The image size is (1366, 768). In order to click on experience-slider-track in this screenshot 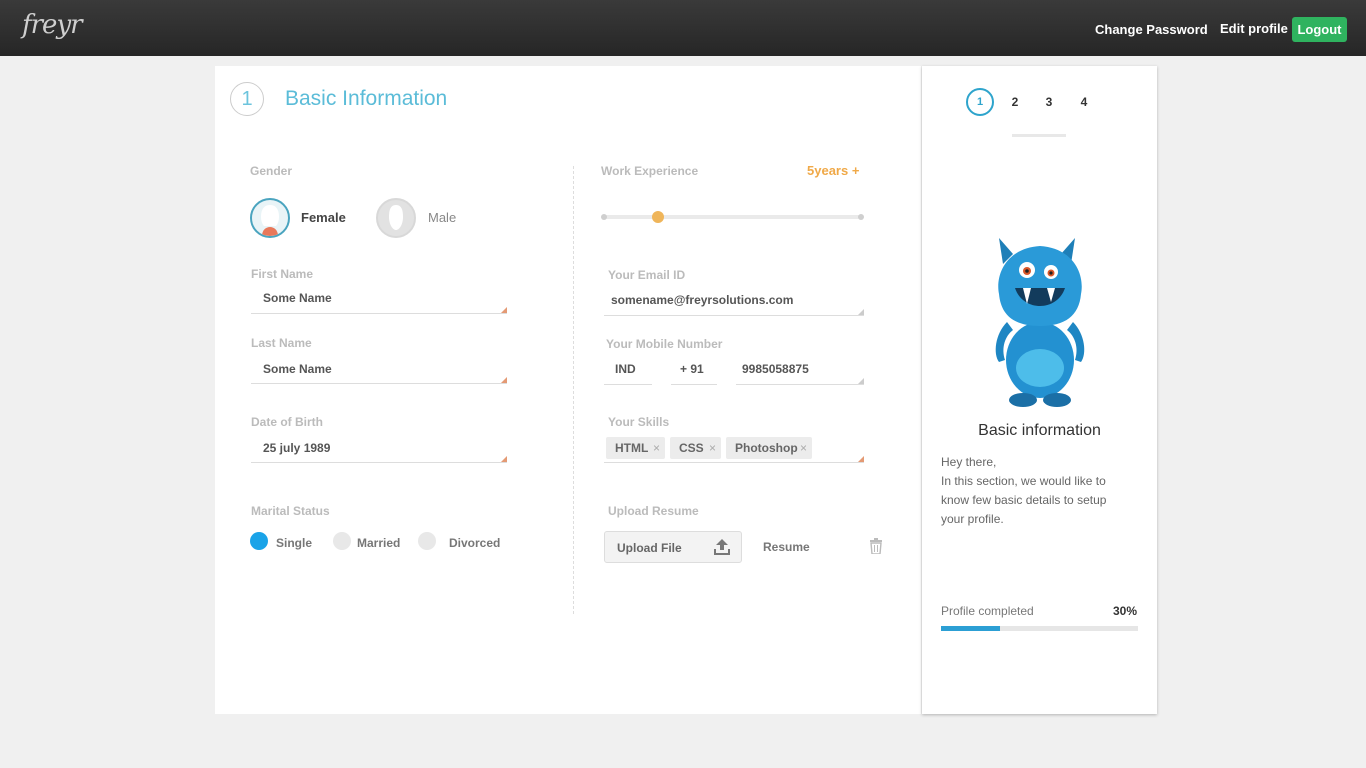, I will do `click(732, 217)`.